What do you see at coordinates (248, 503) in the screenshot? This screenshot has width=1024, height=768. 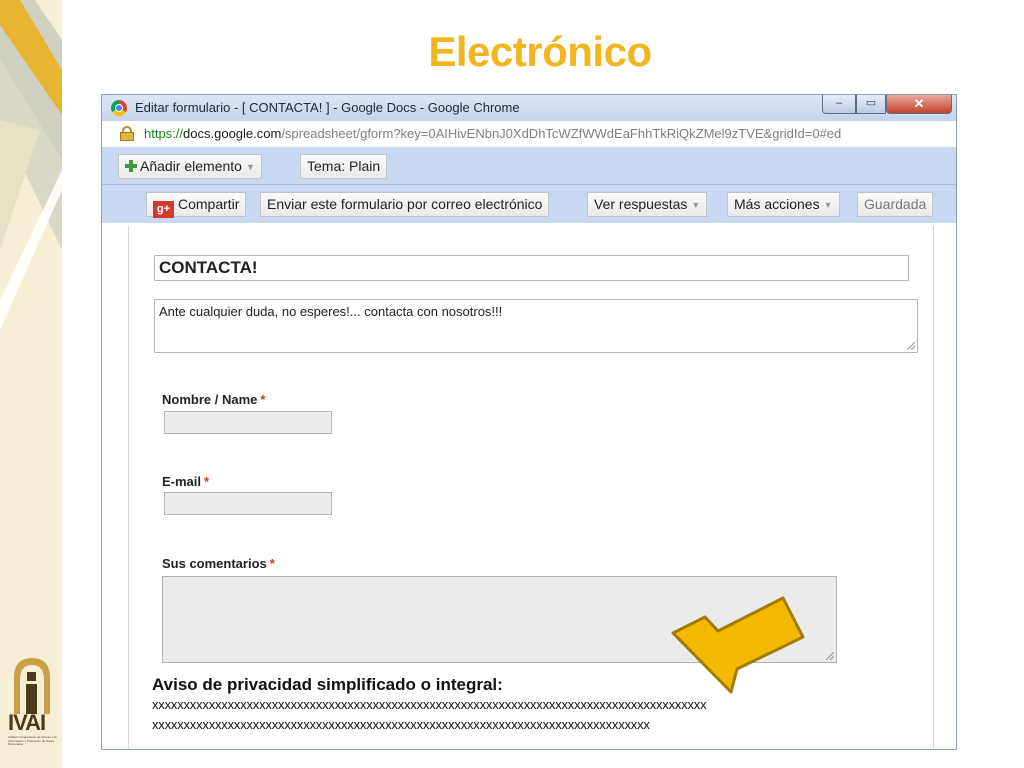 I see `email-input` at bounding box center [248, 503].